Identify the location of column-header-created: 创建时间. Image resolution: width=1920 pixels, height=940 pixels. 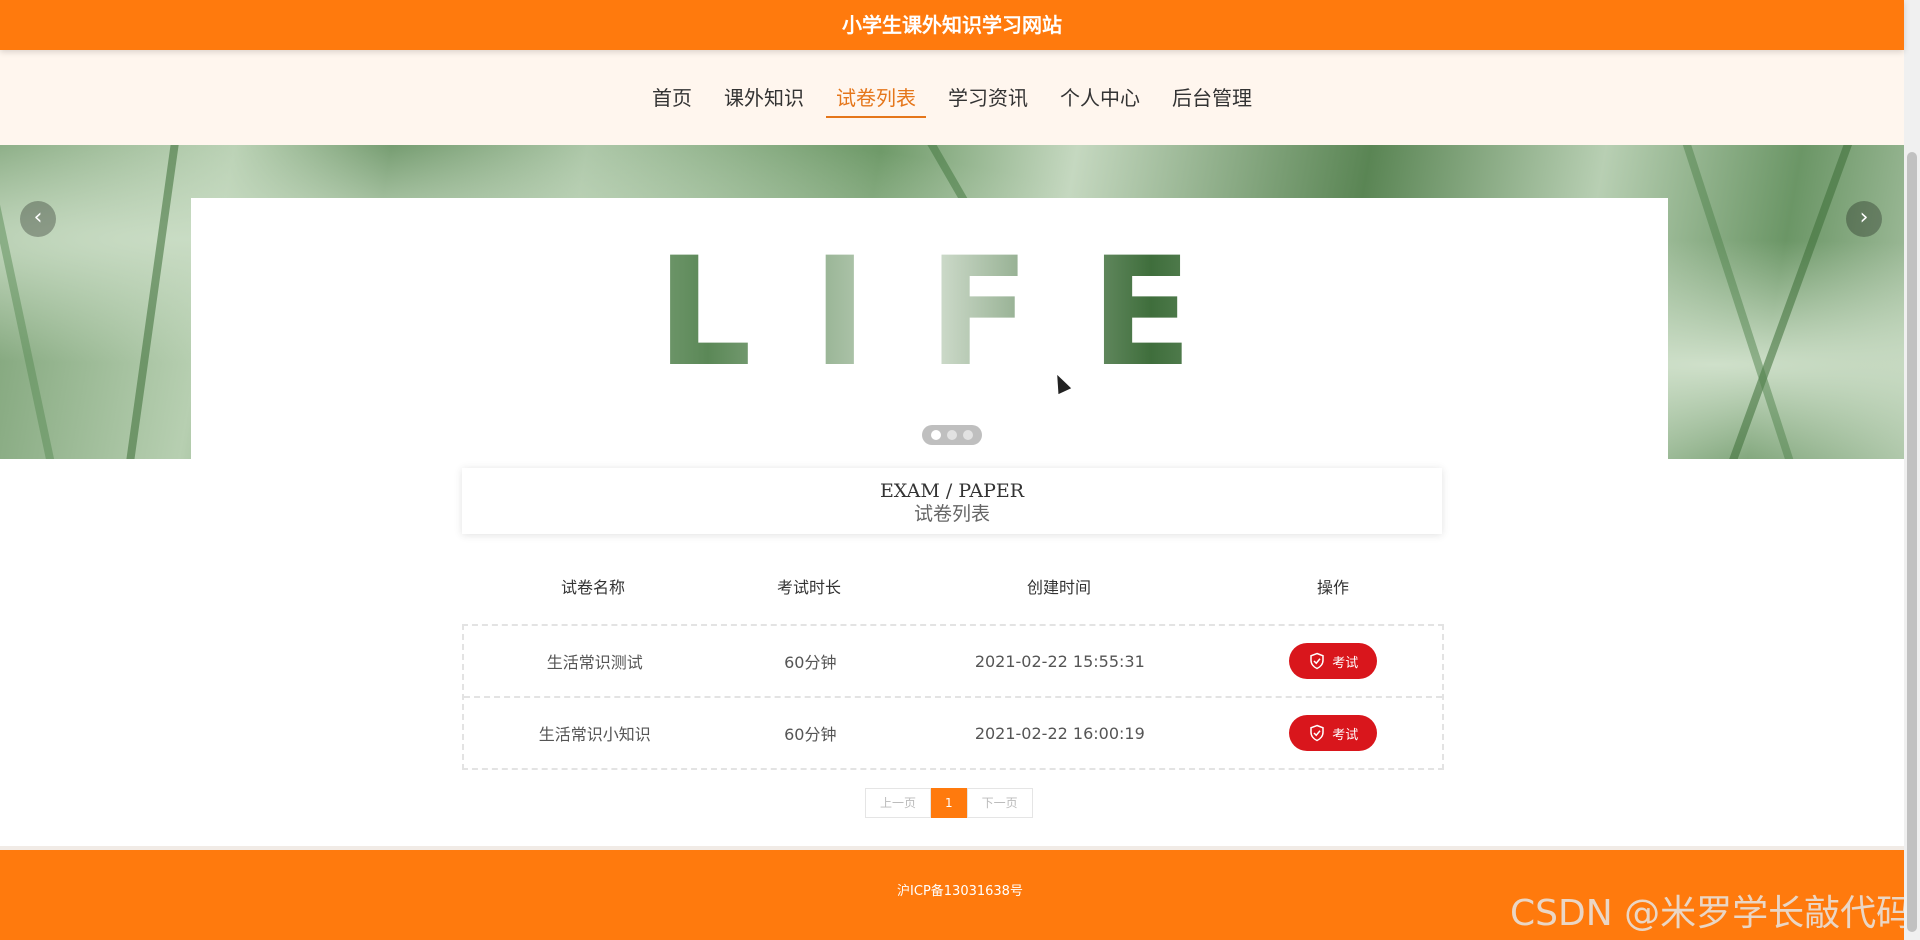
(1058, 587).